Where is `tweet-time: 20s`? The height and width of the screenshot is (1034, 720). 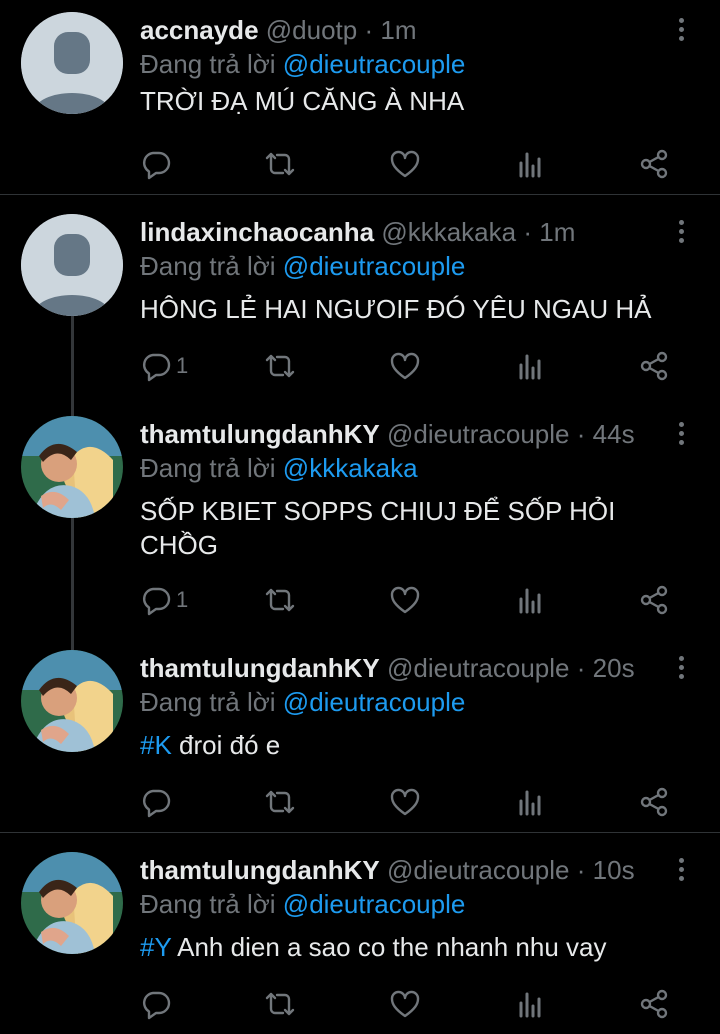 tweet-time: 20s is located at coordinates (614, 668).